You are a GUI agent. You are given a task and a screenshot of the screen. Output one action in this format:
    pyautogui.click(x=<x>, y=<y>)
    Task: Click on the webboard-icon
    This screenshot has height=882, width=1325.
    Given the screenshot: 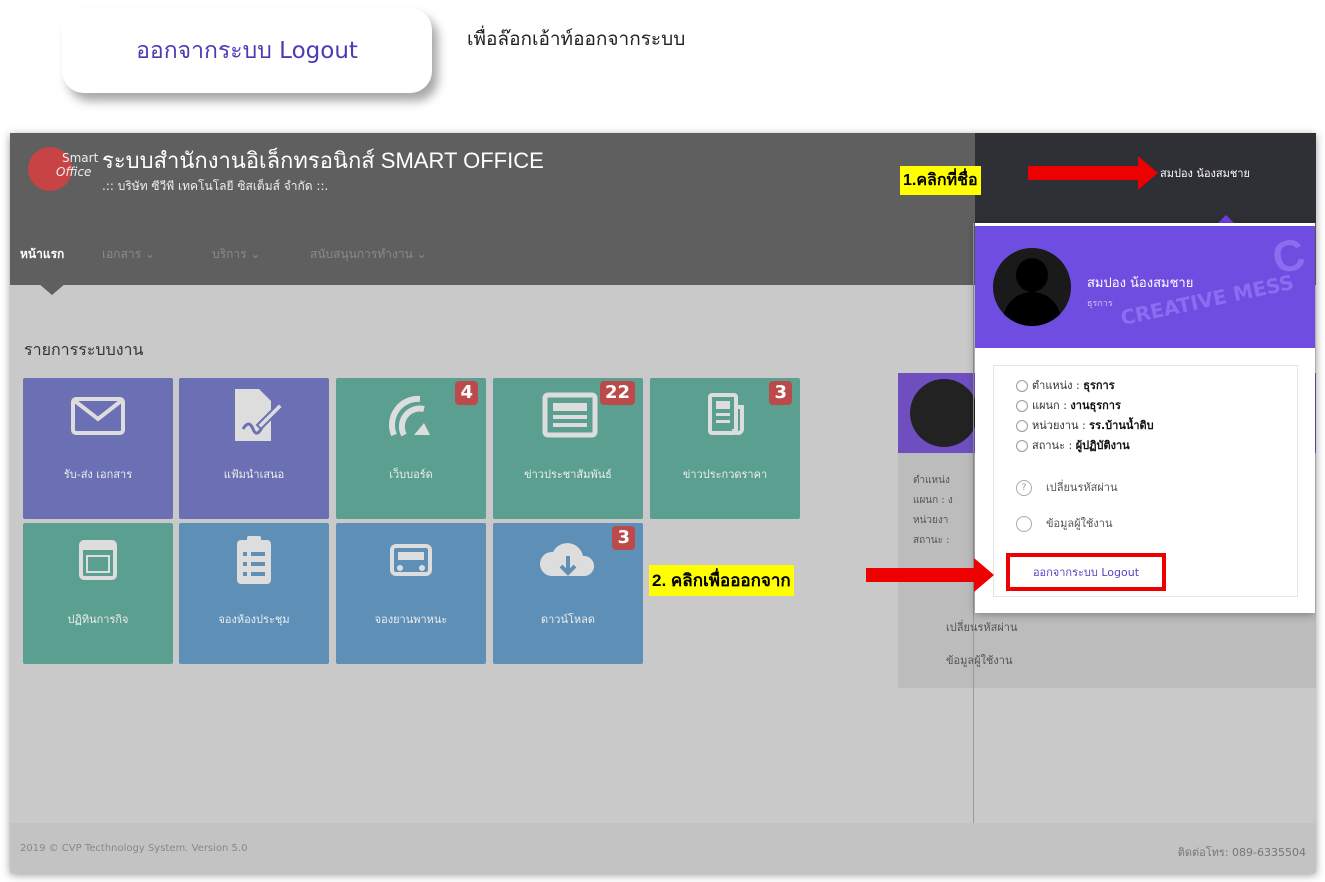 What is the action you would take?
    pyautogui.click(x=409, y=416)
    